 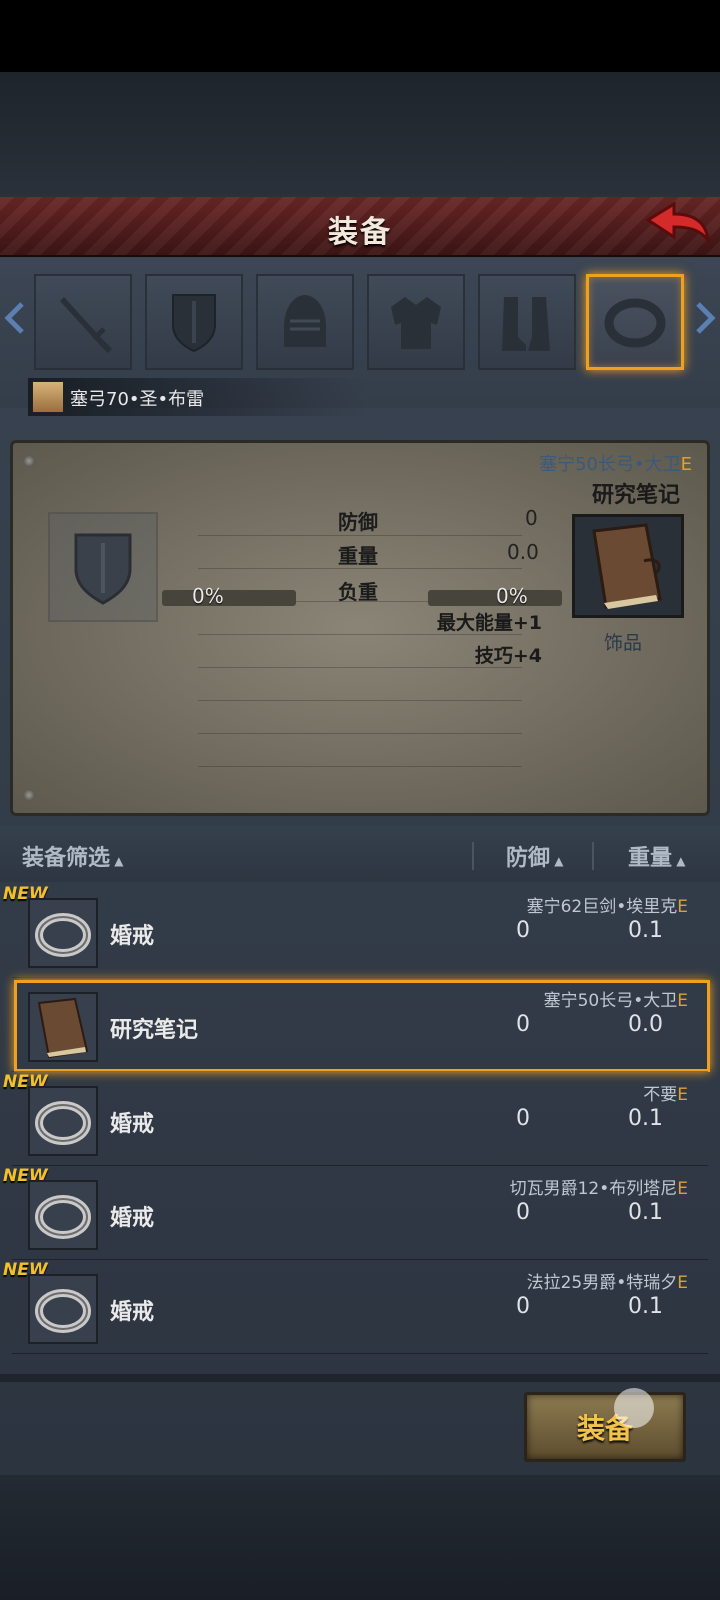 I want to click on back-button, so click(x=679, y=225).